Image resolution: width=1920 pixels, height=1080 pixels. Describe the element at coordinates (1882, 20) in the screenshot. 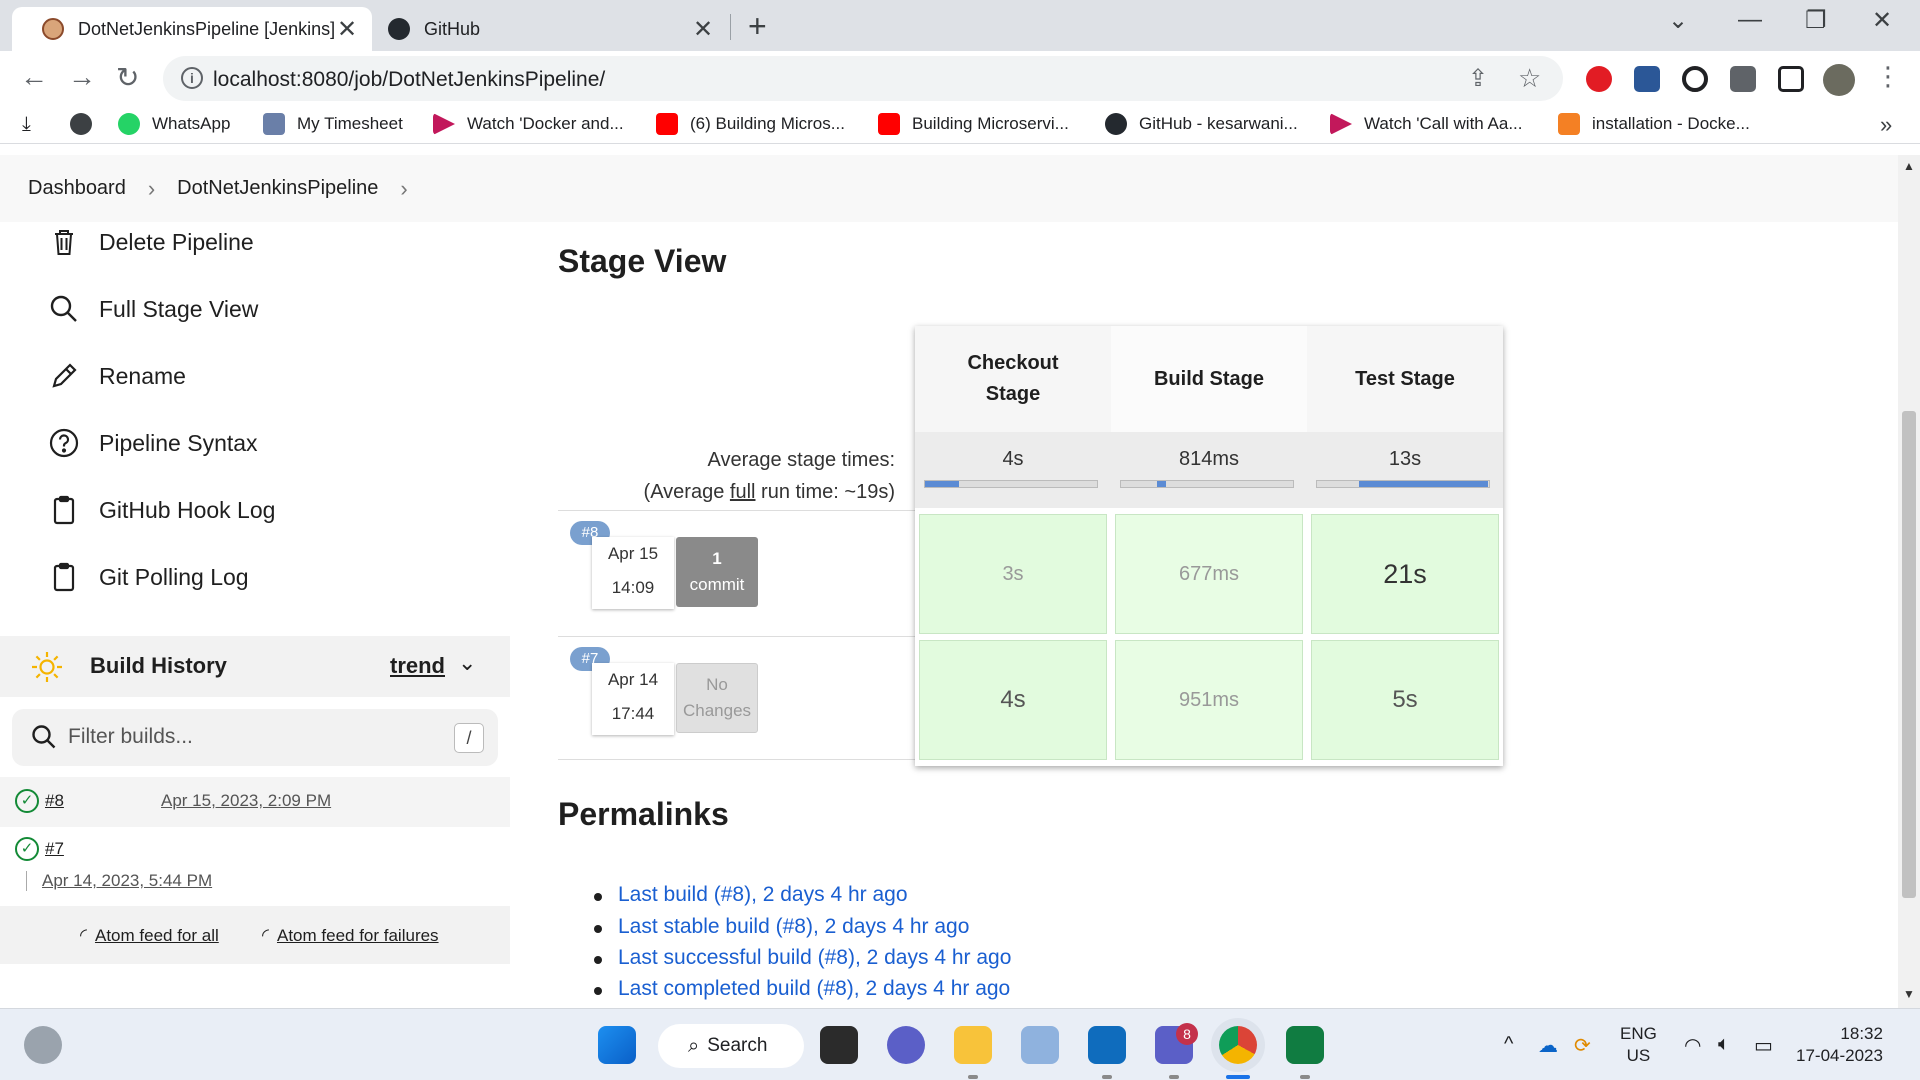

I see `close-window-icon: ✕` at that location.